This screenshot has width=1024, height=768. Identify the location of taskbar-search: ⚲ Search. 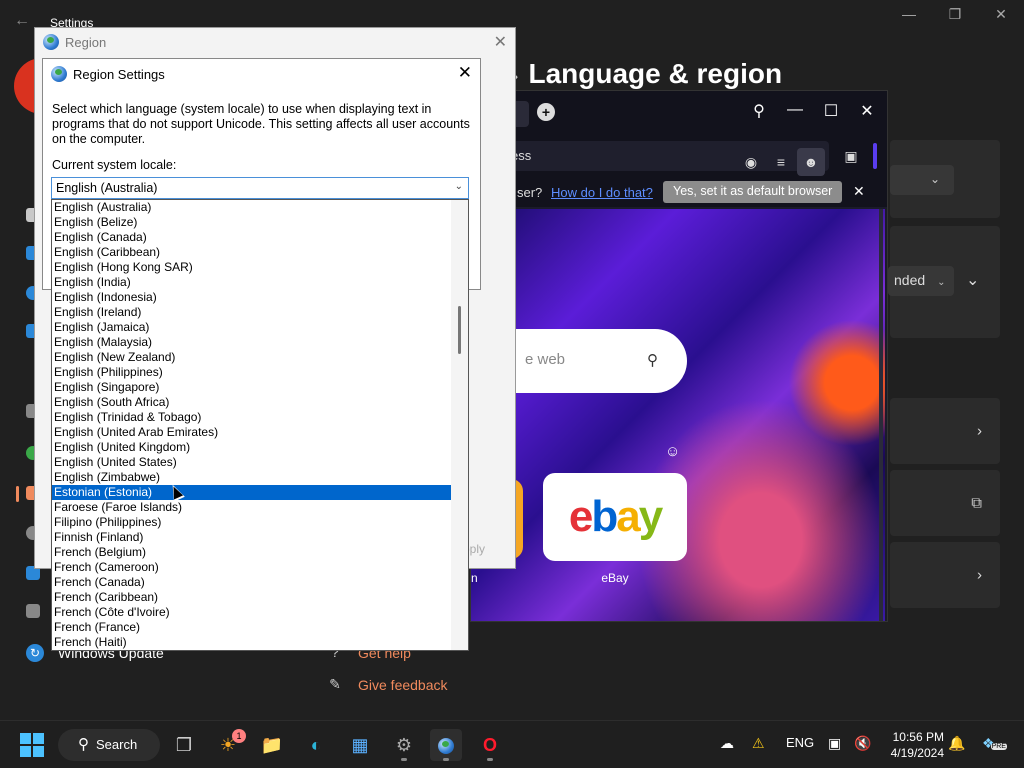
(109, 745).